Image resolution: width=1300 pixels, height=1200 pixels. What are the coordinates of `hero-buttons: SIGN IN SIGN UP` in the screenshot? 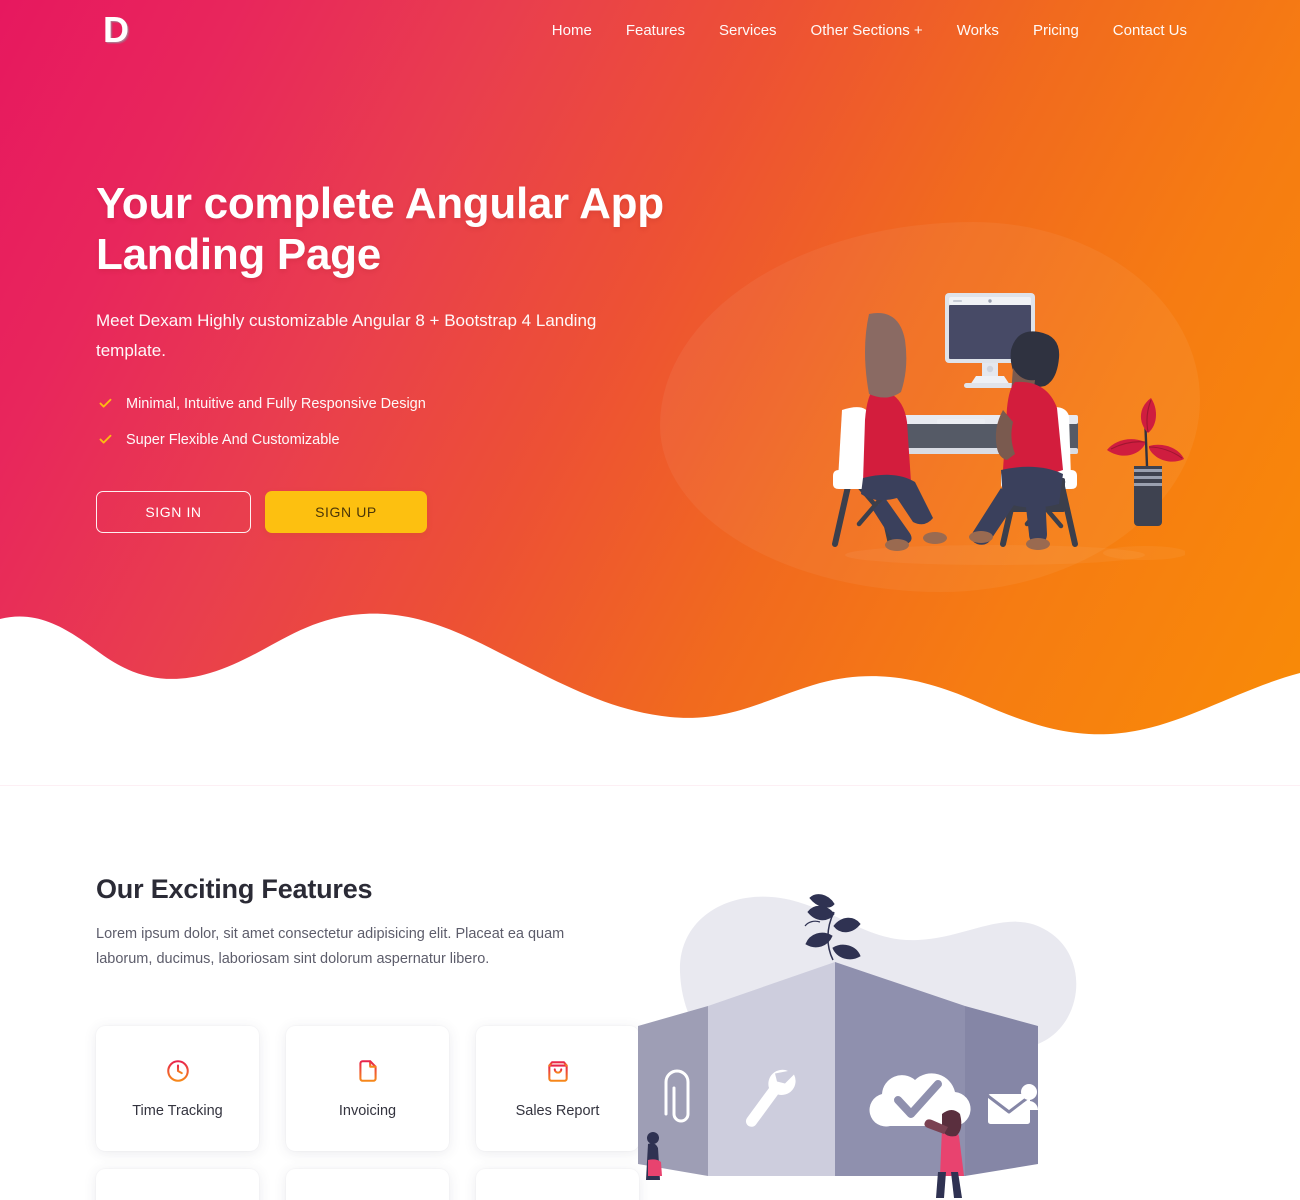 It's located at (396, 511).